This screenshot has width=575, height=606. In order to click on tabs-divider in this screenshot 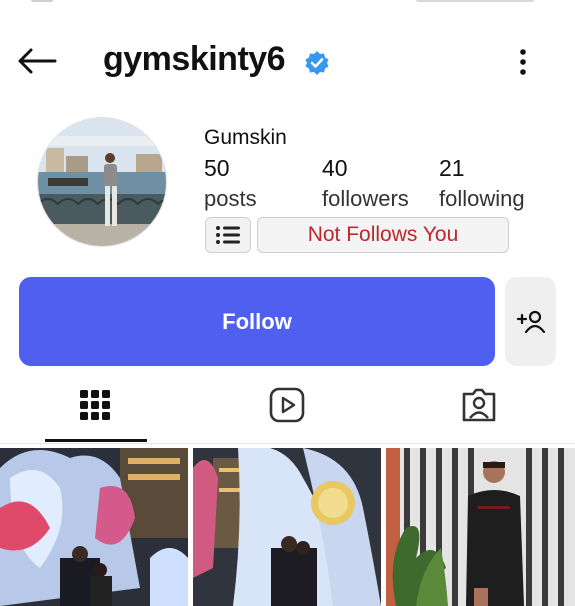, I will do `click(287, 443)`.